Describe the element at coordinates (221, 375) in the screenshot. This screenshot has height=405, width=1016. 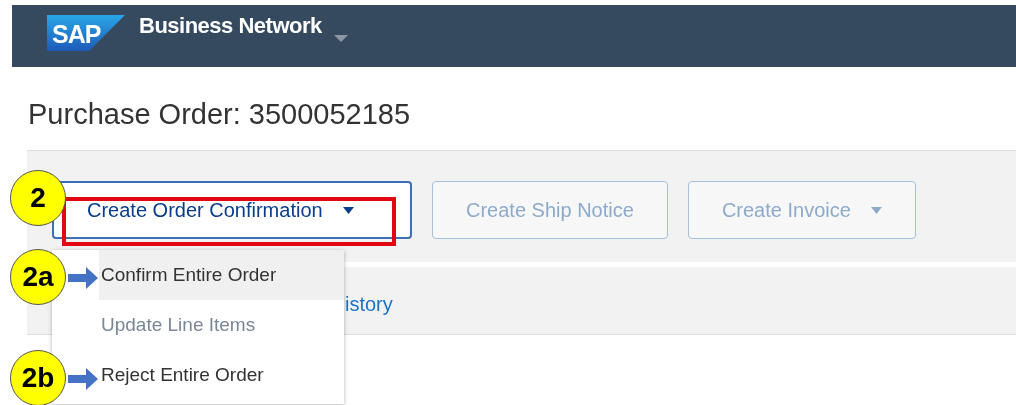
I see `menu-item: Reject Entire Order` at that location.